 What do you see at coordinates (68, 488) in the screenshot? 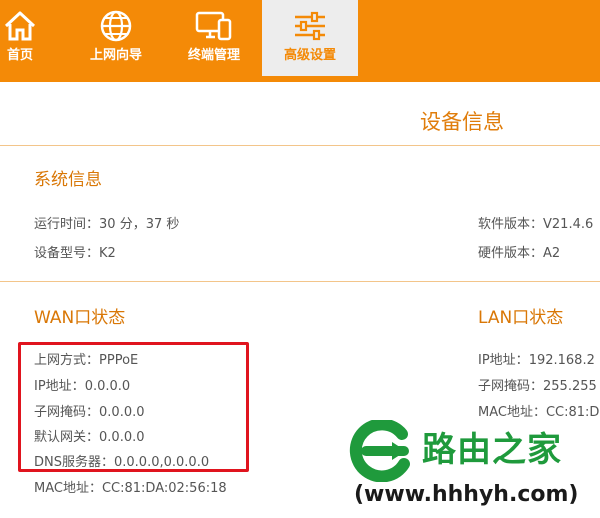
I see `wan-mac-label: MAC地址：` at bounding box center [68, 488].